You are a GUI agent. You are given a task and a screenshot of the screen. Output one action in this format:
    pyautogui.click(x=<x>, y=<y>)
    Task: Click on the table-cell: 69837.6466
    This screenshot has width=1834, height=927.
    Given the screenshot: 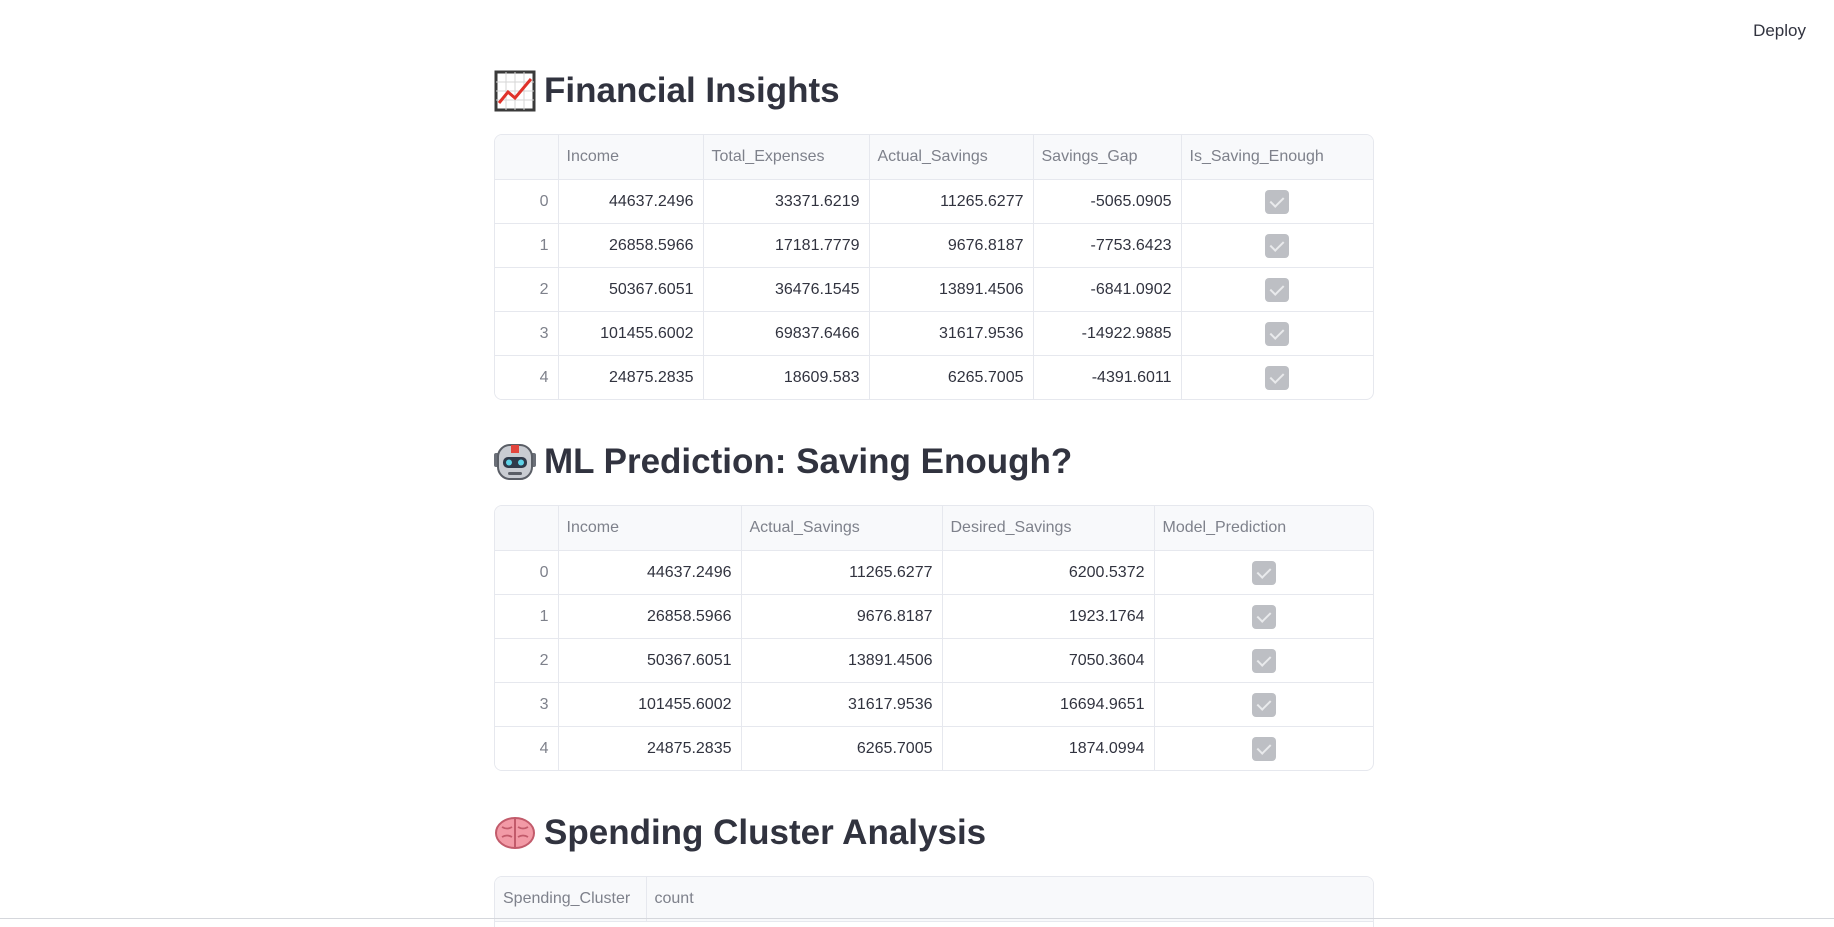 What is the action you would take?
    pyautogui.click(x=786, y=333)
    